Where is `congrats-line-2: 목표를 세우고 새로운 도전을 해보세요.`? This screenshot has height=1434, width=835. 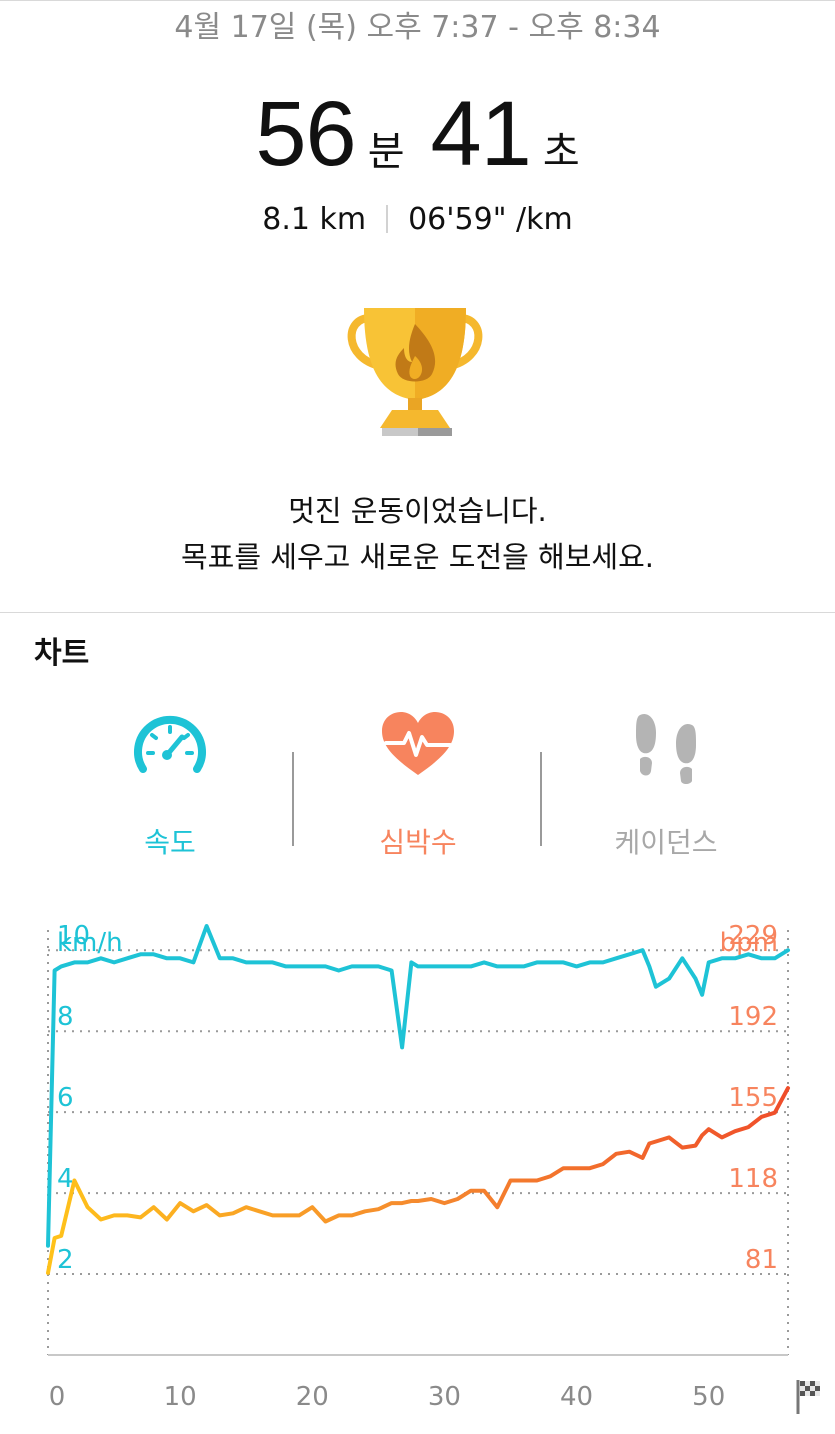 congrats-line-2: 목표를 세우고 새로운 도전을 해보세요. is located at coordinates (417, 557).